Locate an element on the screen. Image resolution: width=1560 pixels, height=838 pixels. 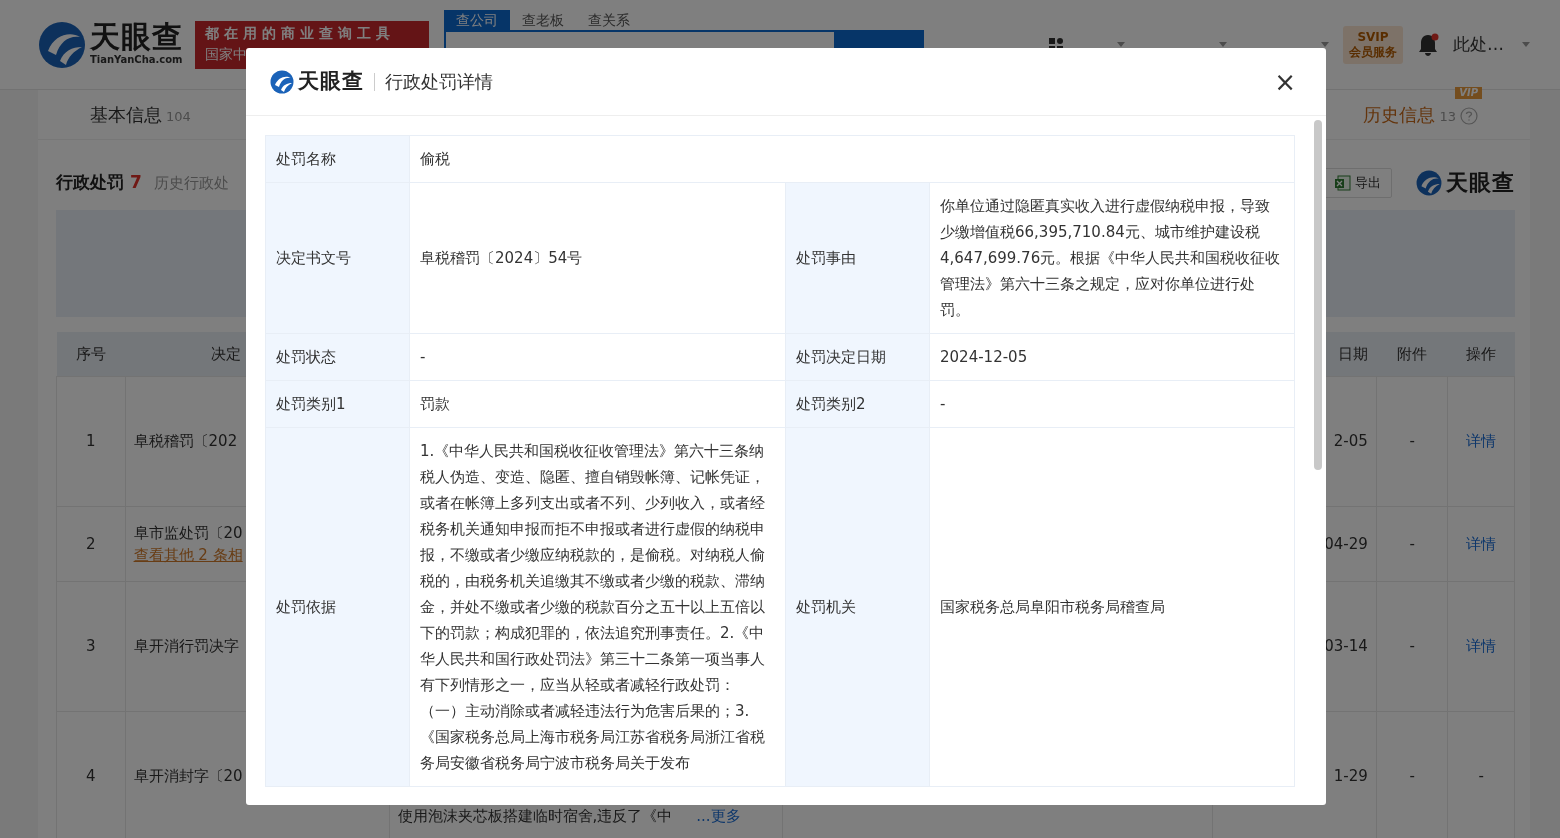
table-cell: 2 is located at coordinates (91, 543).